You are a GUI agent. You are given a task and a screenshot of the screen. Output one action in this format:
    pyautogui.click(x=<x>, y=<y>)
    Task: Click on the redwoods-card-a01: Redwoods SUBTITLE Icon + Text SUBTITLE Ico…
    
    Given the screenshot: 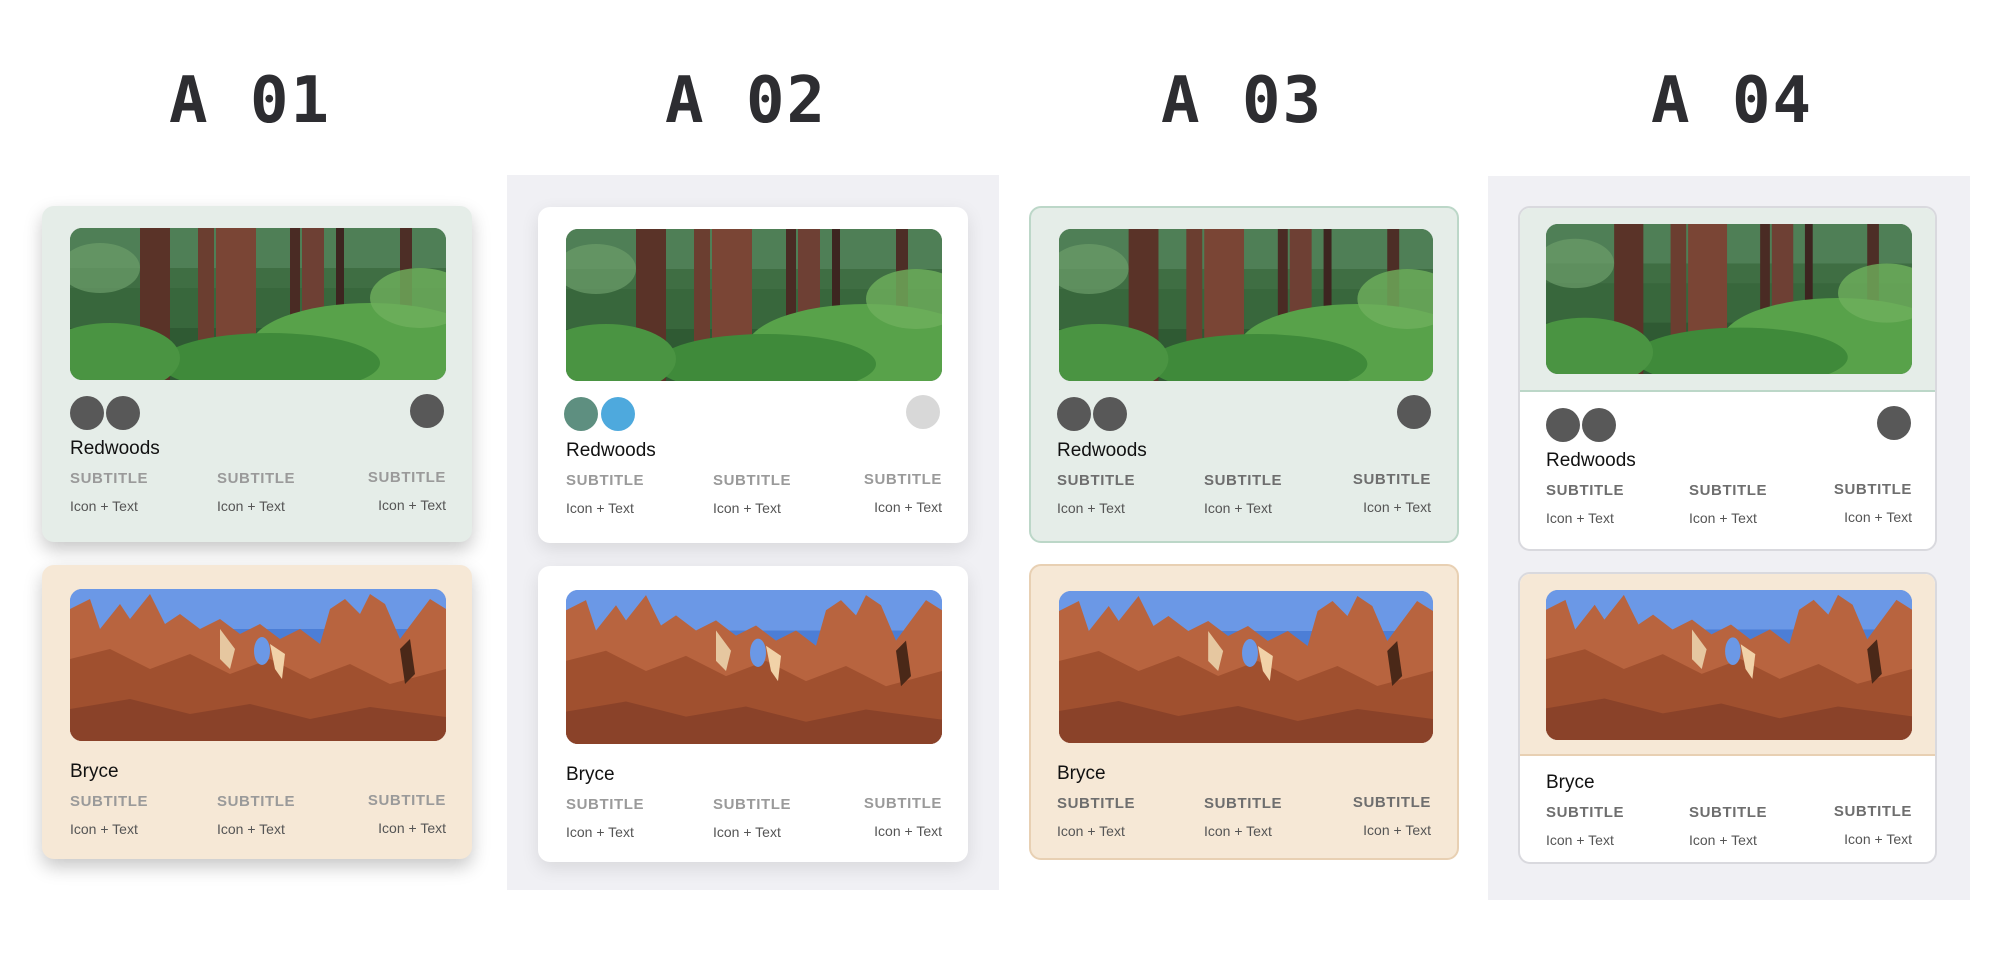 What is the action you would take?
    pyautogui.click(x=257, y=374)
    